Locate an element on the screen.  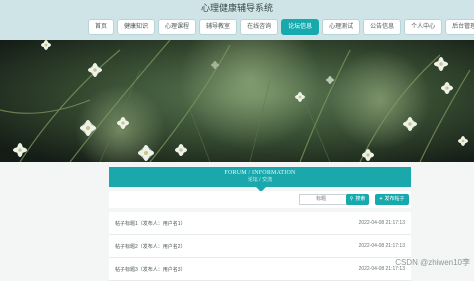
nav-item-admin: 后台管理 is located at coordinates (459, 27).